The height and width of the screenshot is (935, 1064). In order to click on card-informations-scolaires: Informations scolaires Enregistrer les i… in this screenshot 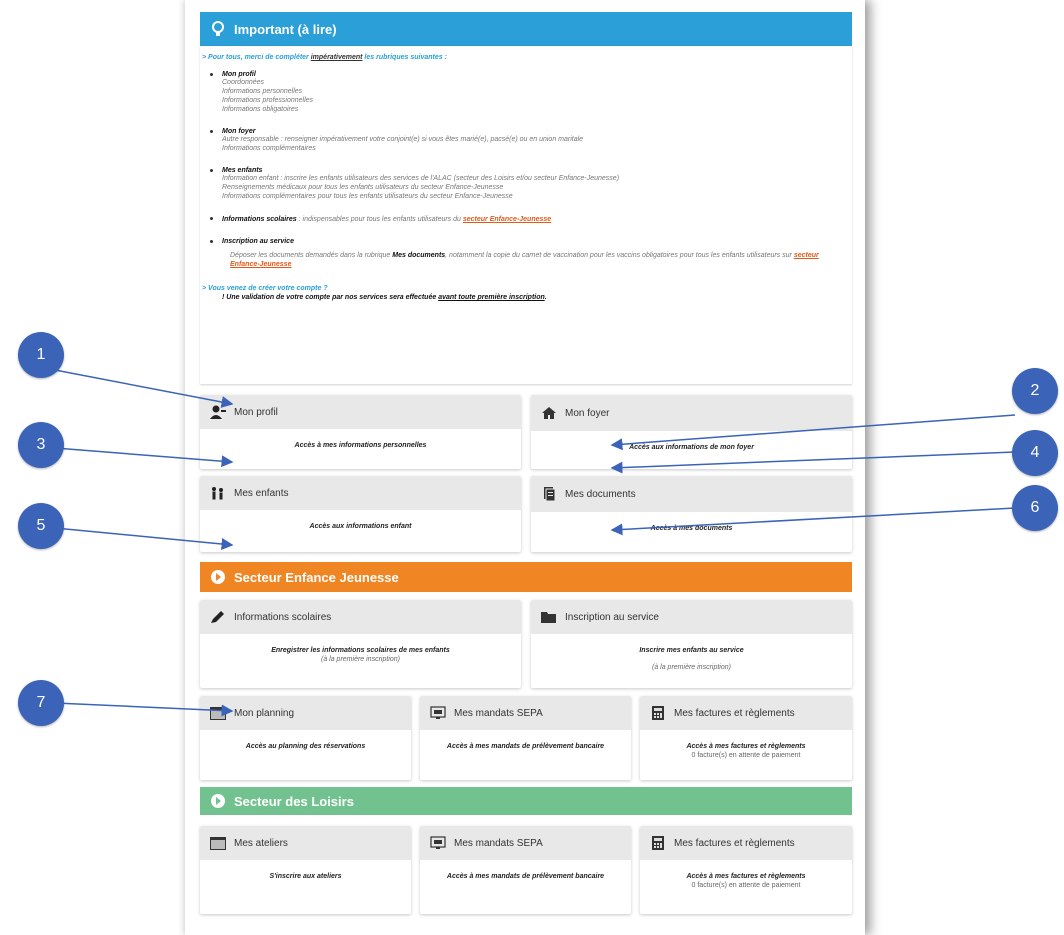, I will do `click(360, 644)`.